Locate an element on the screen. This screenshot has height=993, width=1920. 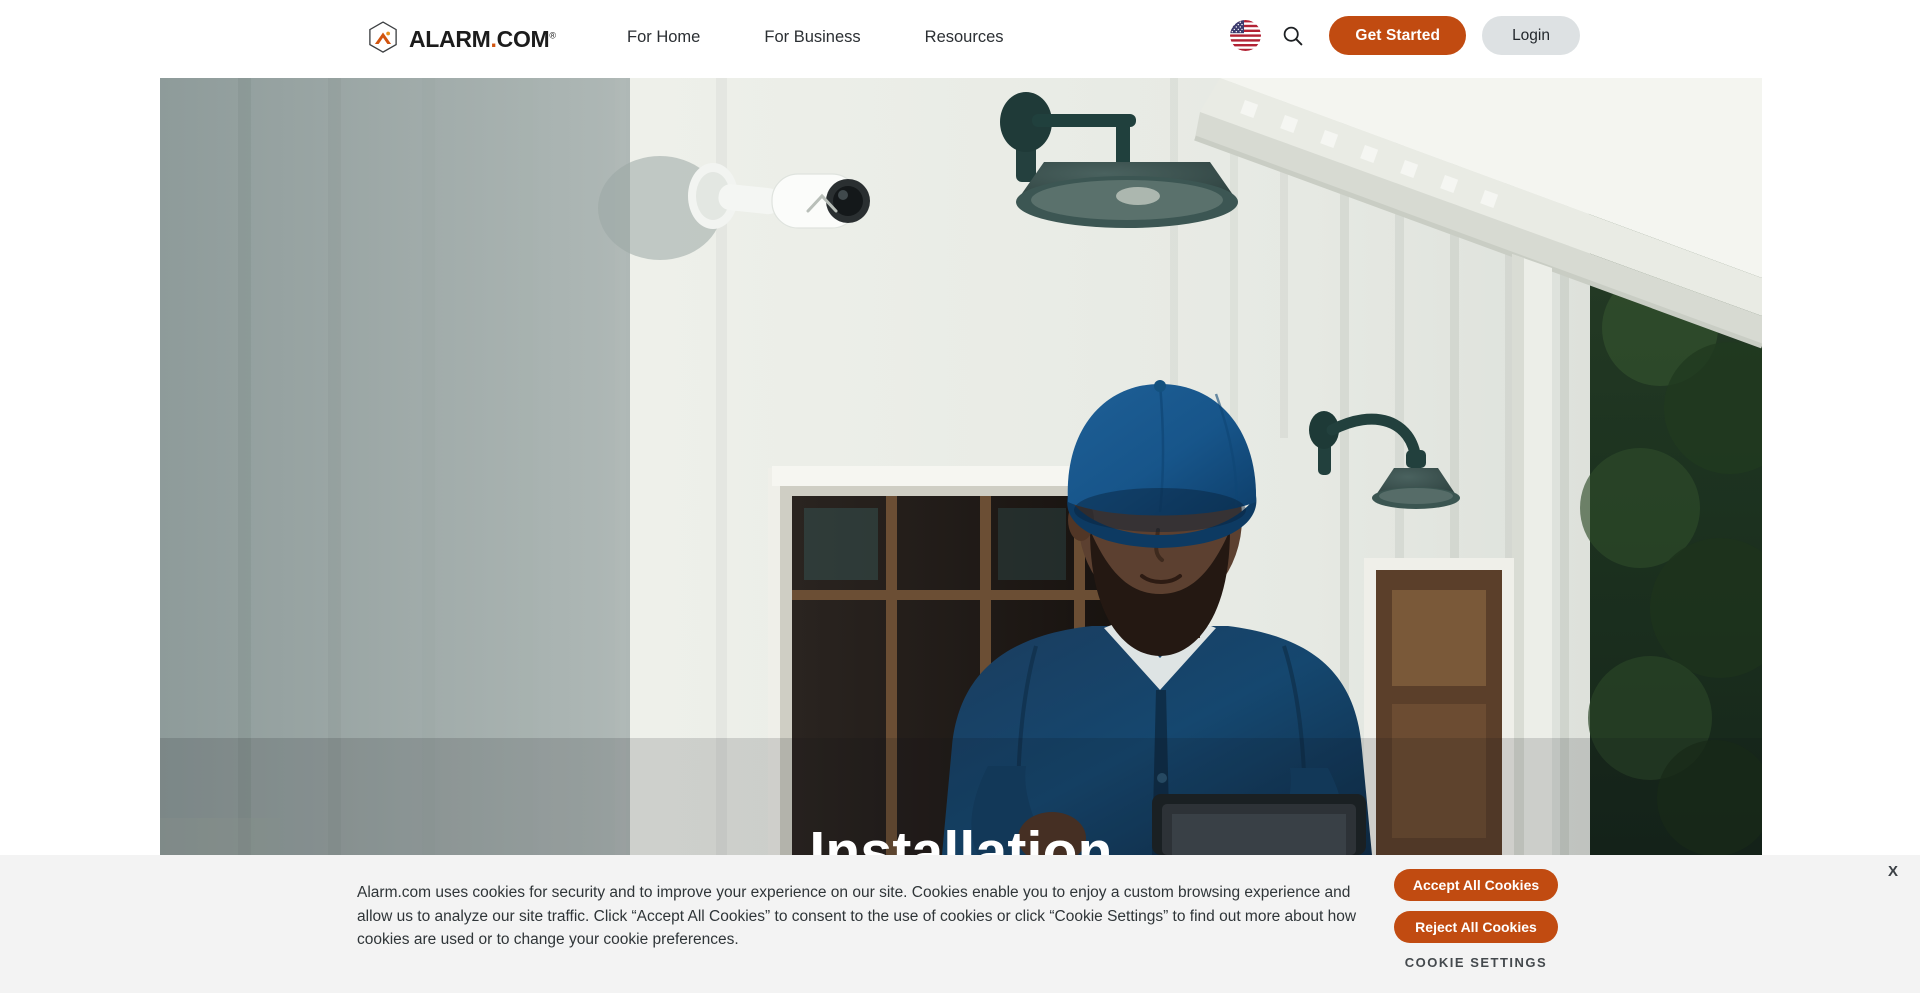
header-actions: Get Started Login is located at coordinates (1405, 35).